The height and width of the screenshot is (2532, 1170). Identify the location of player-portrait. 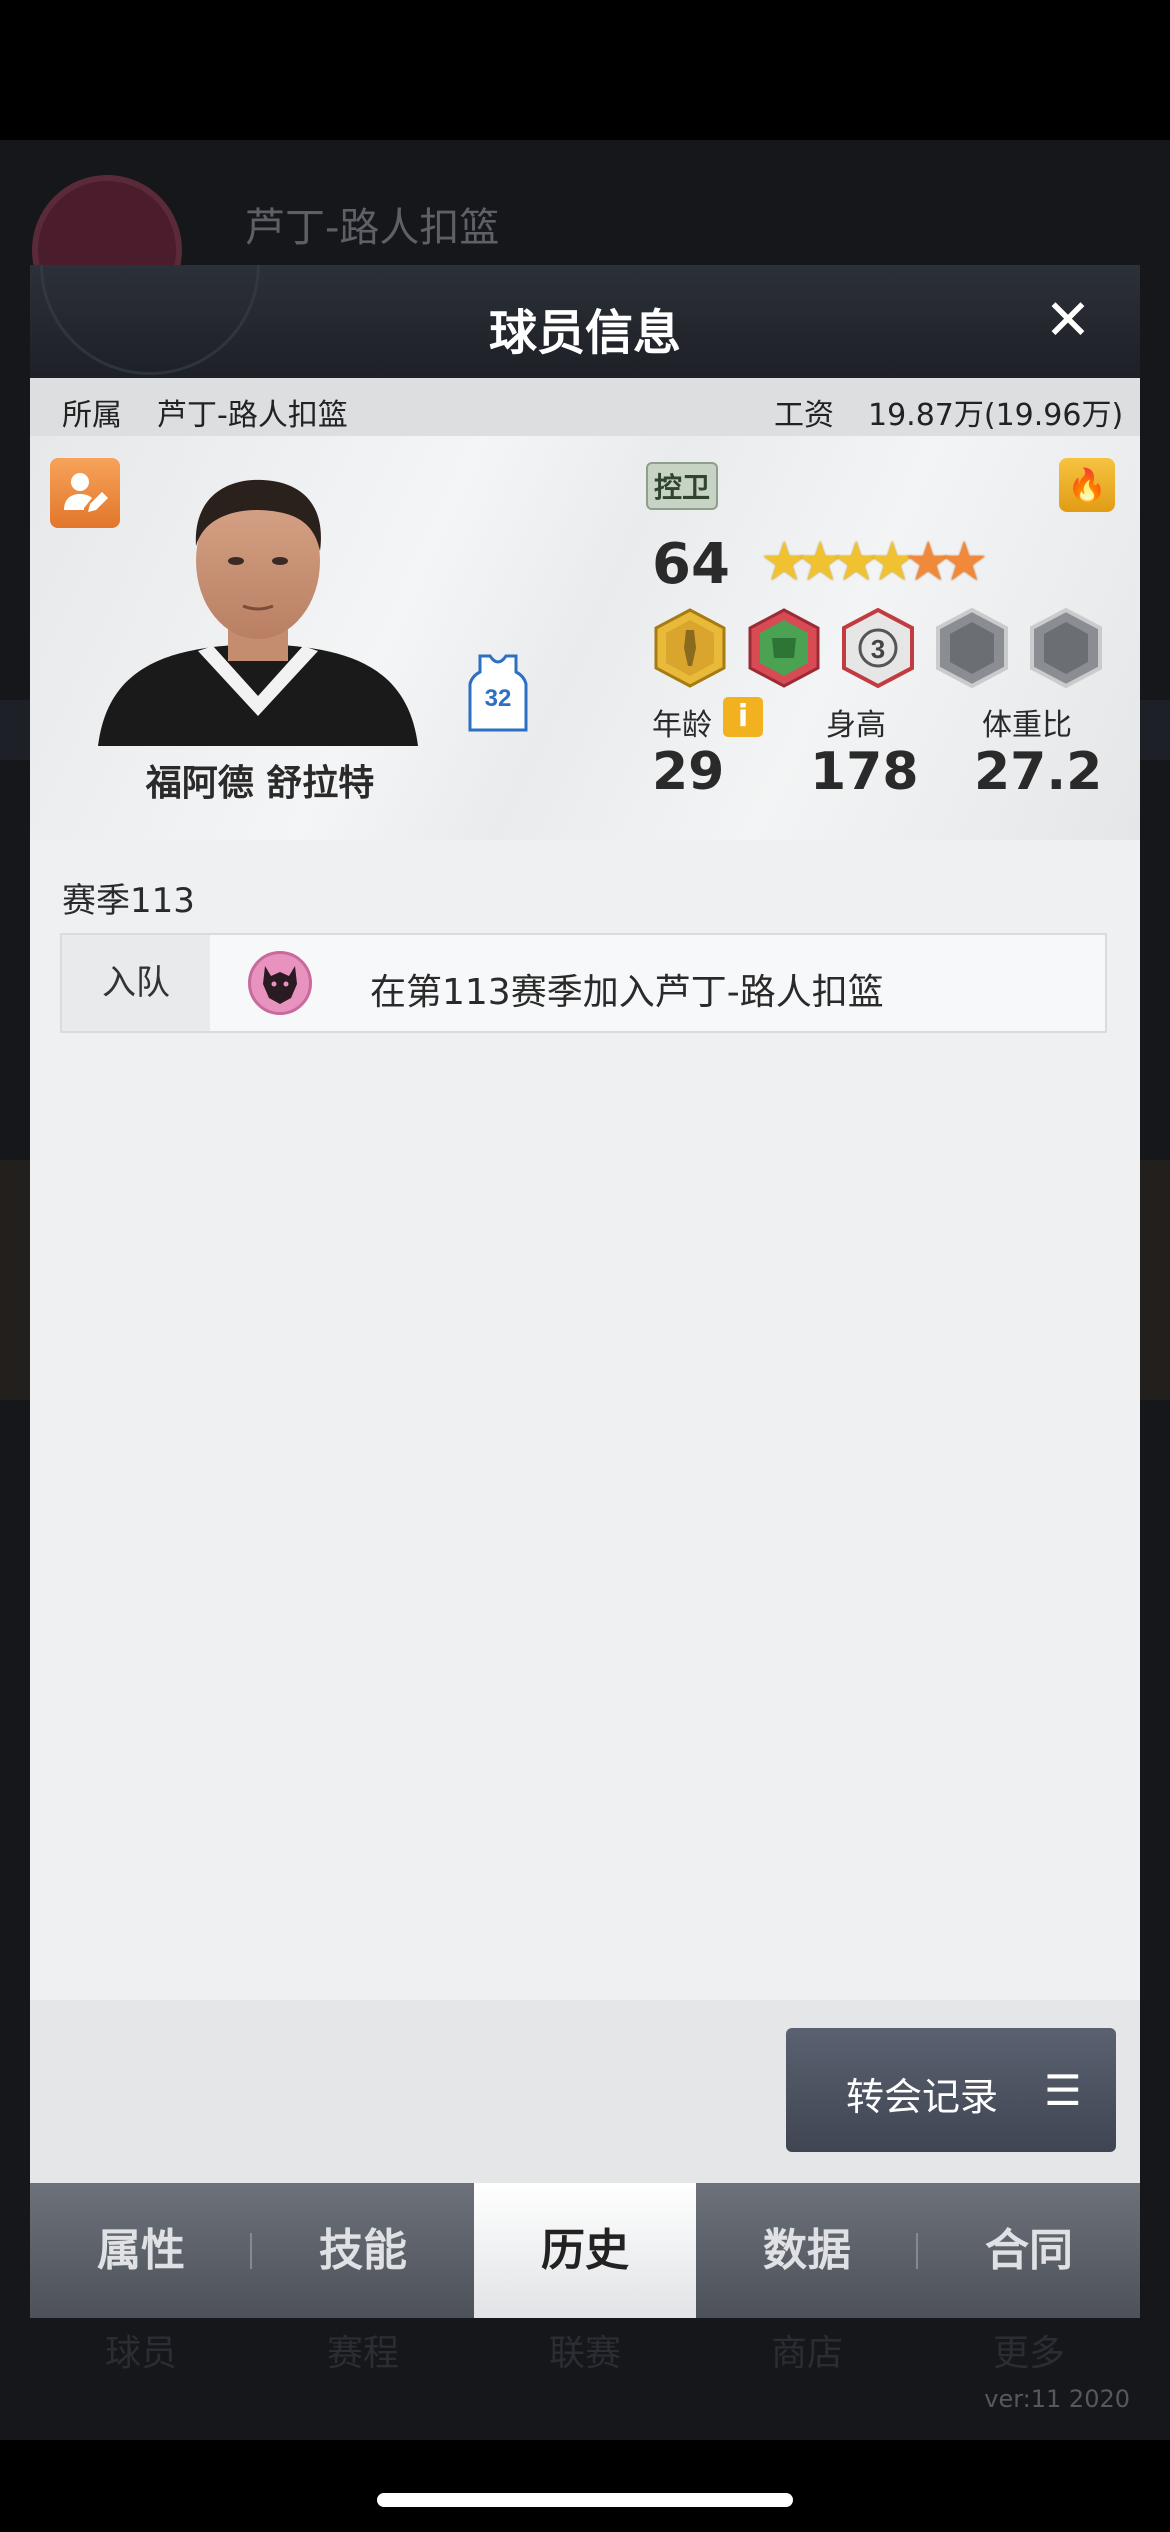
(258, 612).